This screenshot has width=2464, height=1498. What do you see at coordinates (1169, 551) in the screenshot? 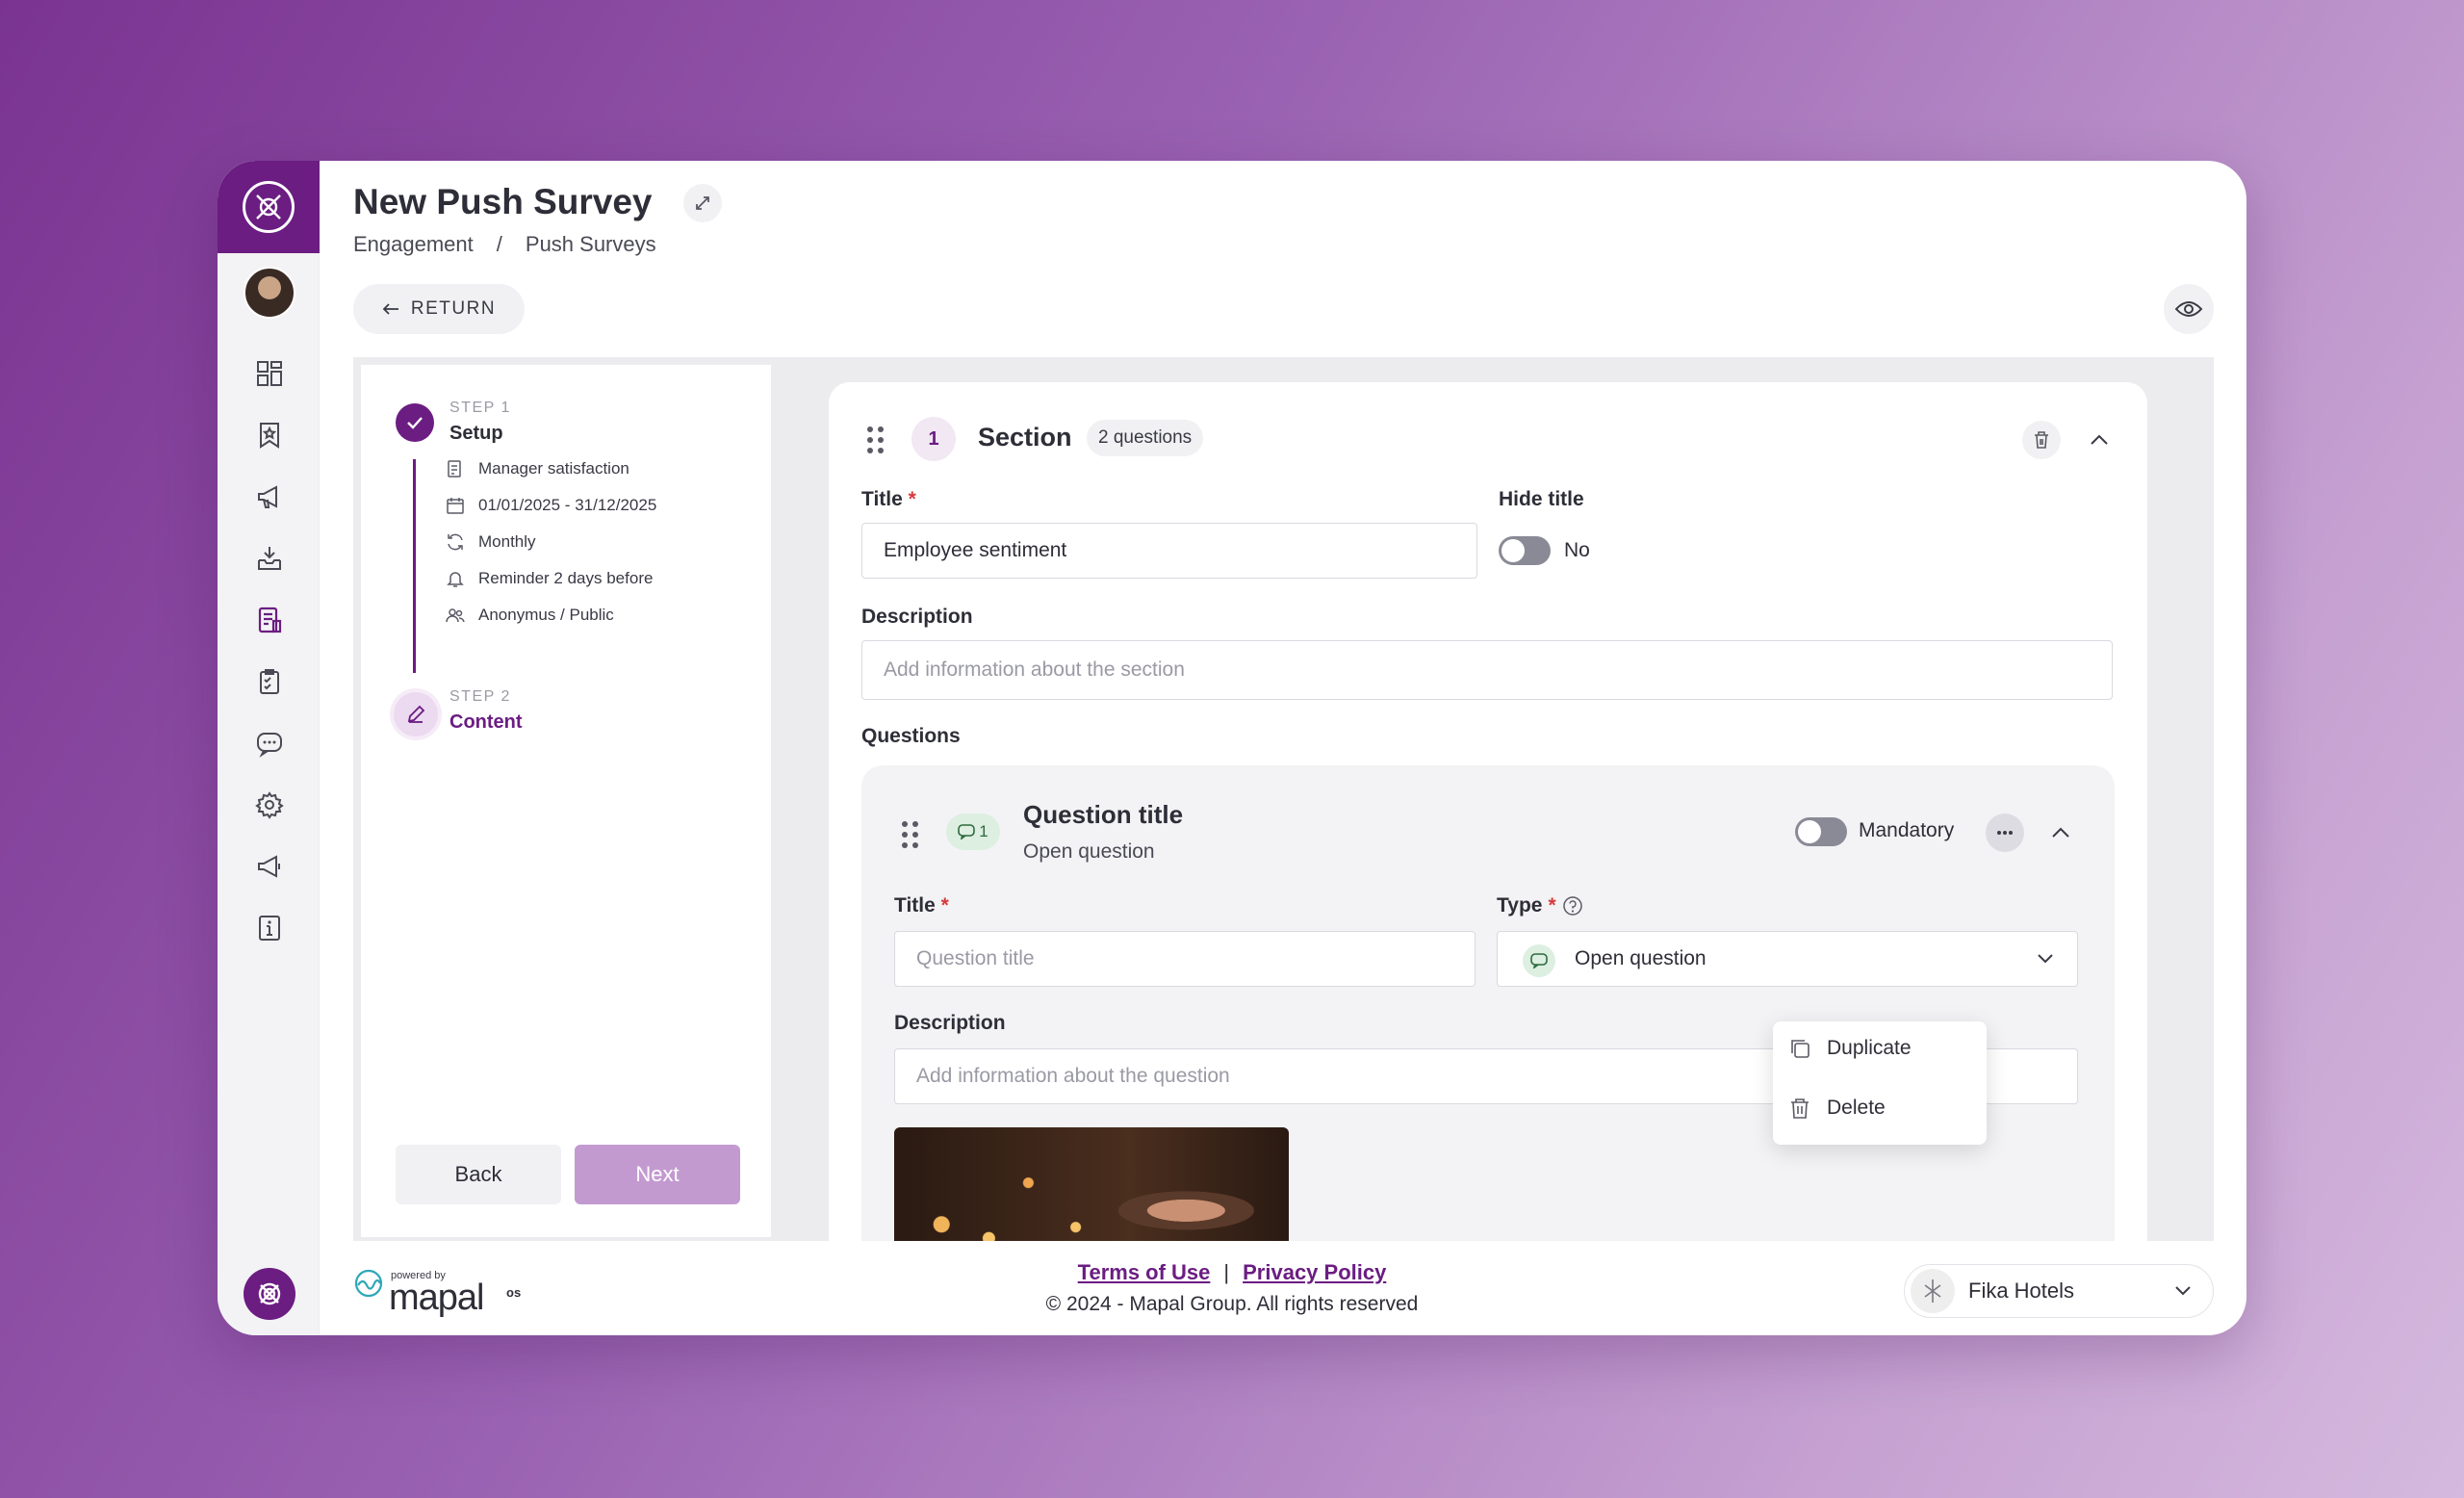
I see `section-title-input: Employee sentiment` at bounding box center [1169, 551].